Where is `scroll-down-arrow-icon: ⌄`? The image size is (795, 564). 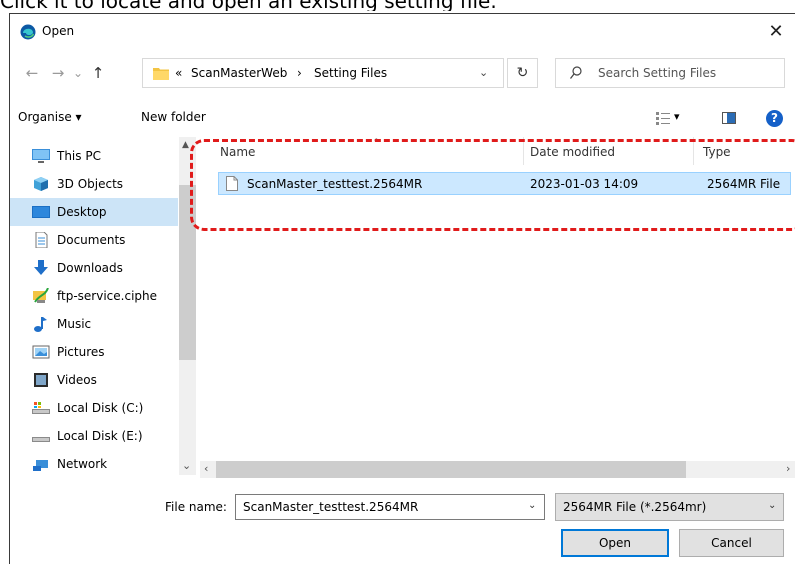
scroll-down-arrow-icon: ⌄ is located at coordinates (186, 465).